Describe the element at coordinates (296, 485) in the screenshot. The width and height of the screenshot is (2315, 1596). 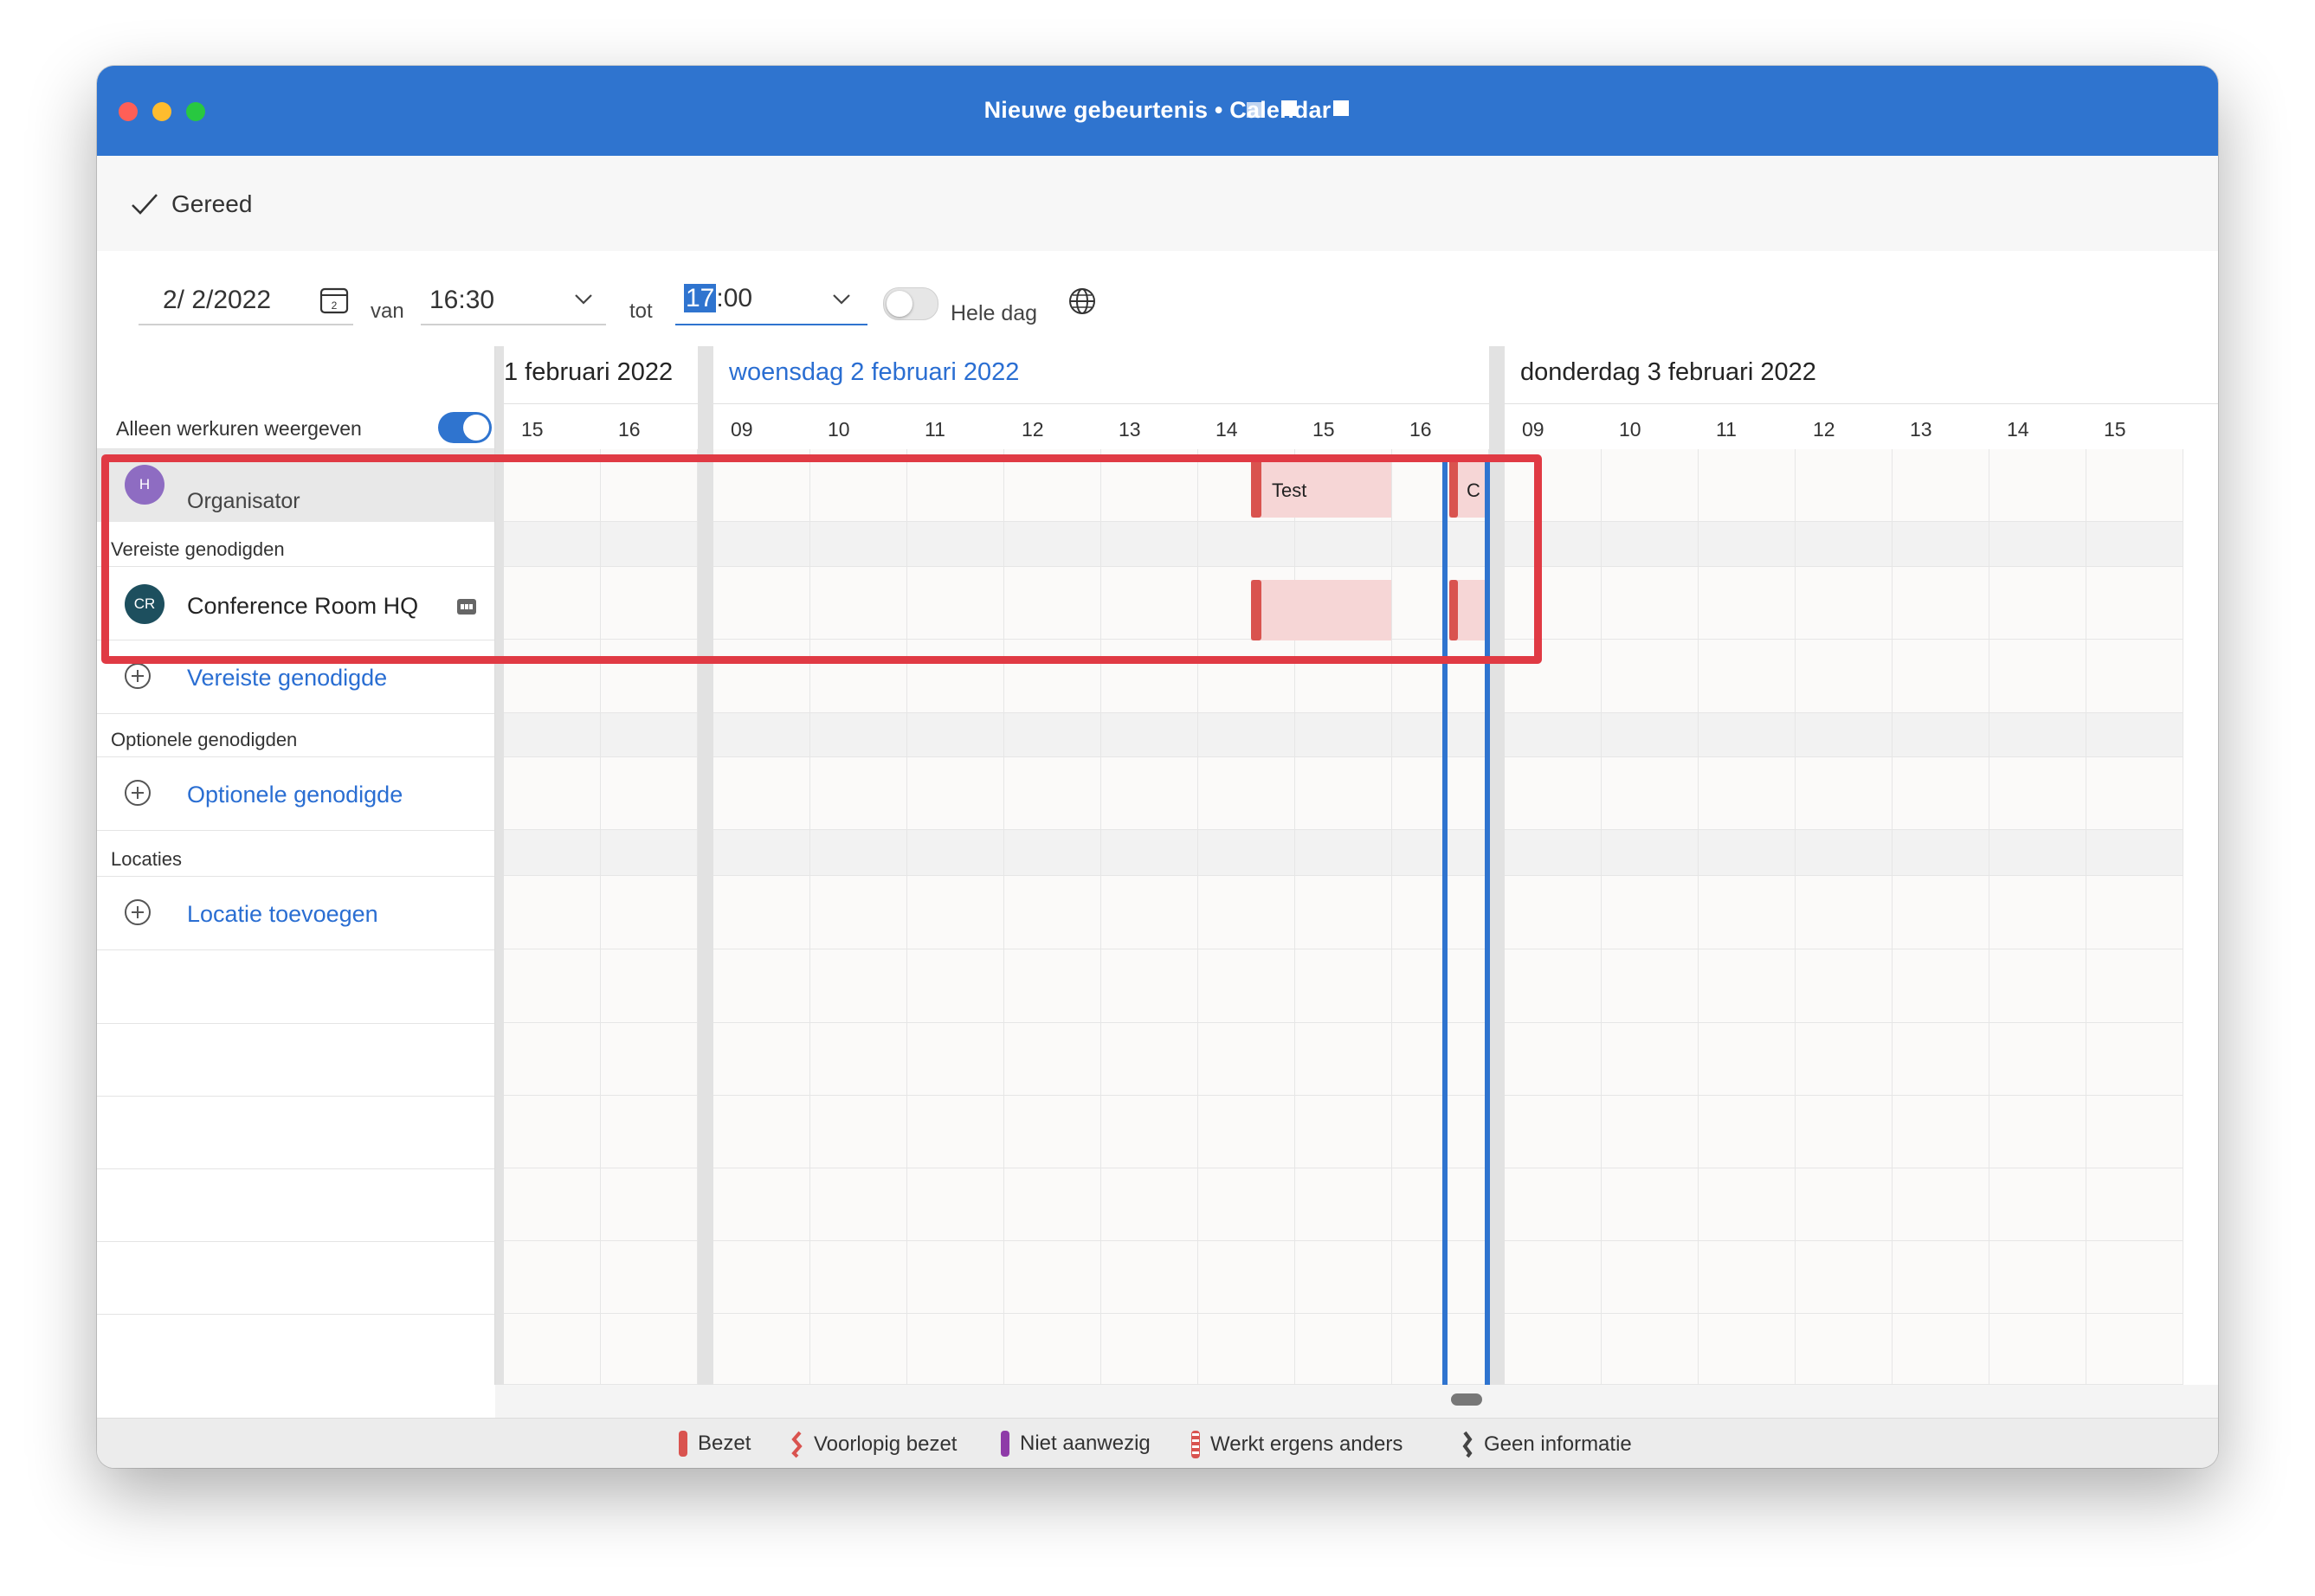
I see `organizer-row: H •••• Organisator` at that location.